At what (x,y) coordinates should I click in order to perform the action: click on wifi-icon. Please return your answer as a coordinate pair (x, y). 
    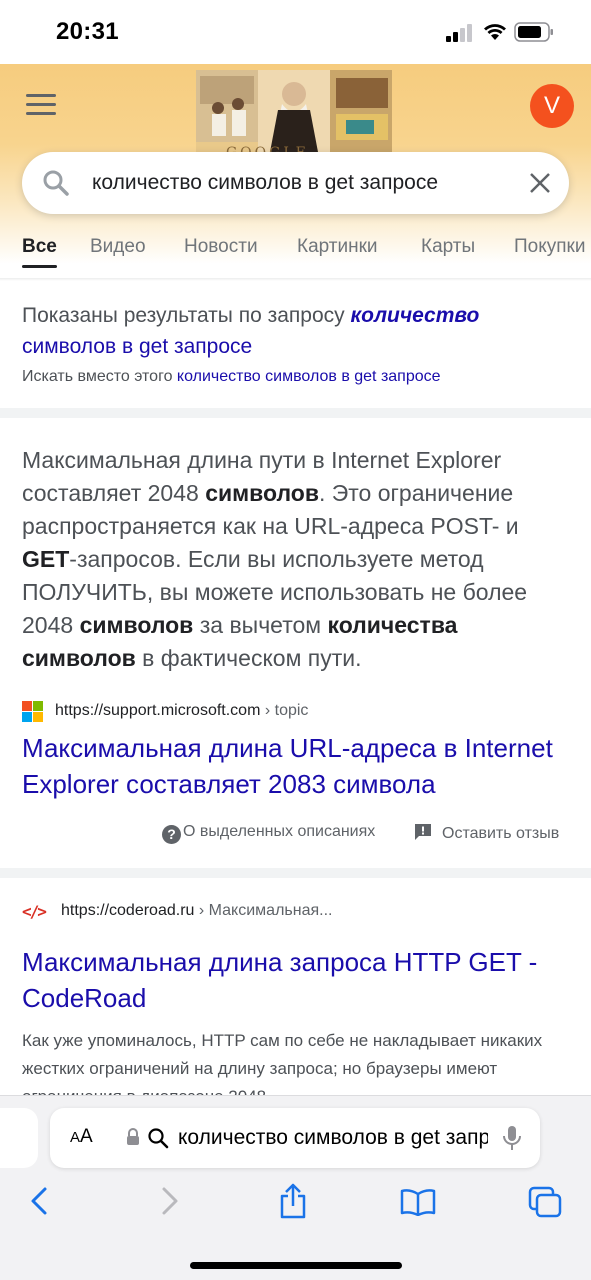
    Looking at the image, I should click on (495, 32).